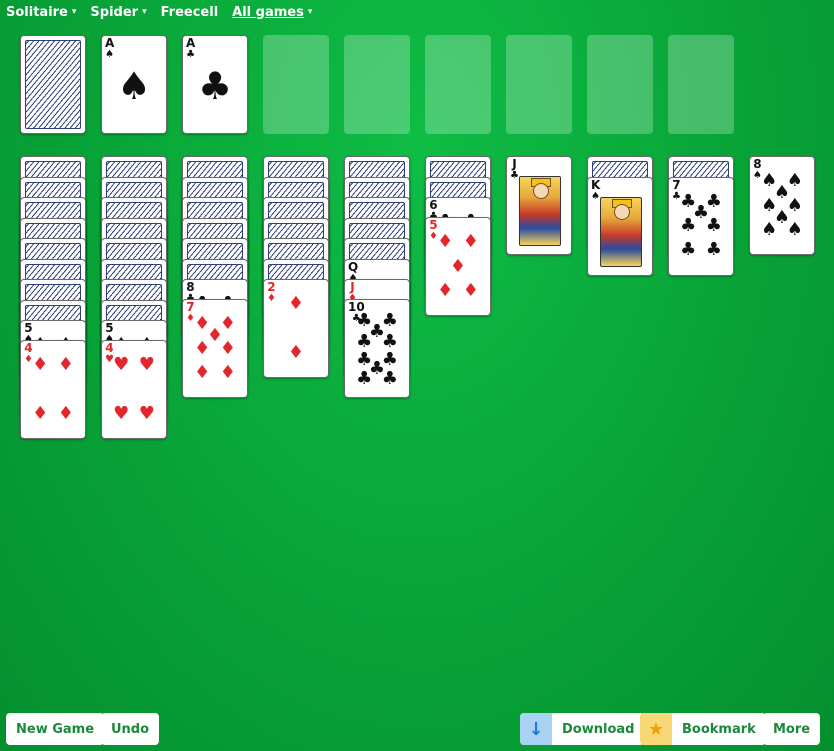 This screenshot has width=834, height=751. What do you see at coordinates (271, 298) in the screenshot?
I see `card-suit-icon: ♦` at bounding box center [271, 298].